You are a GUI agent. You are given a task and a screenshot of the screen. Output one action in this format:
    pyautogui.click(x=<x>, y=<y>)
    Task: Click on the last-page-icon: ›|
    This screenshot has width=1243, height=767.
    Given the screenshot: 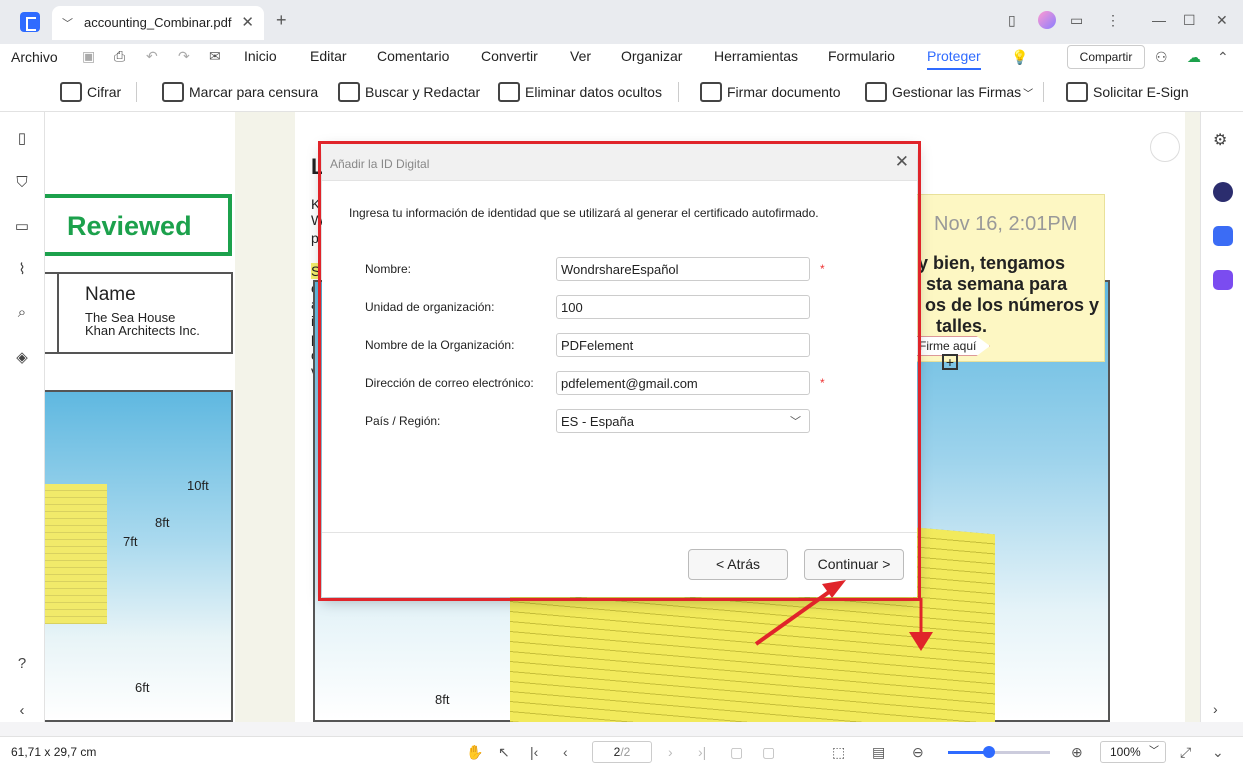 What is the action you would take?
    pyautogui.click(x=702, y=752)
    